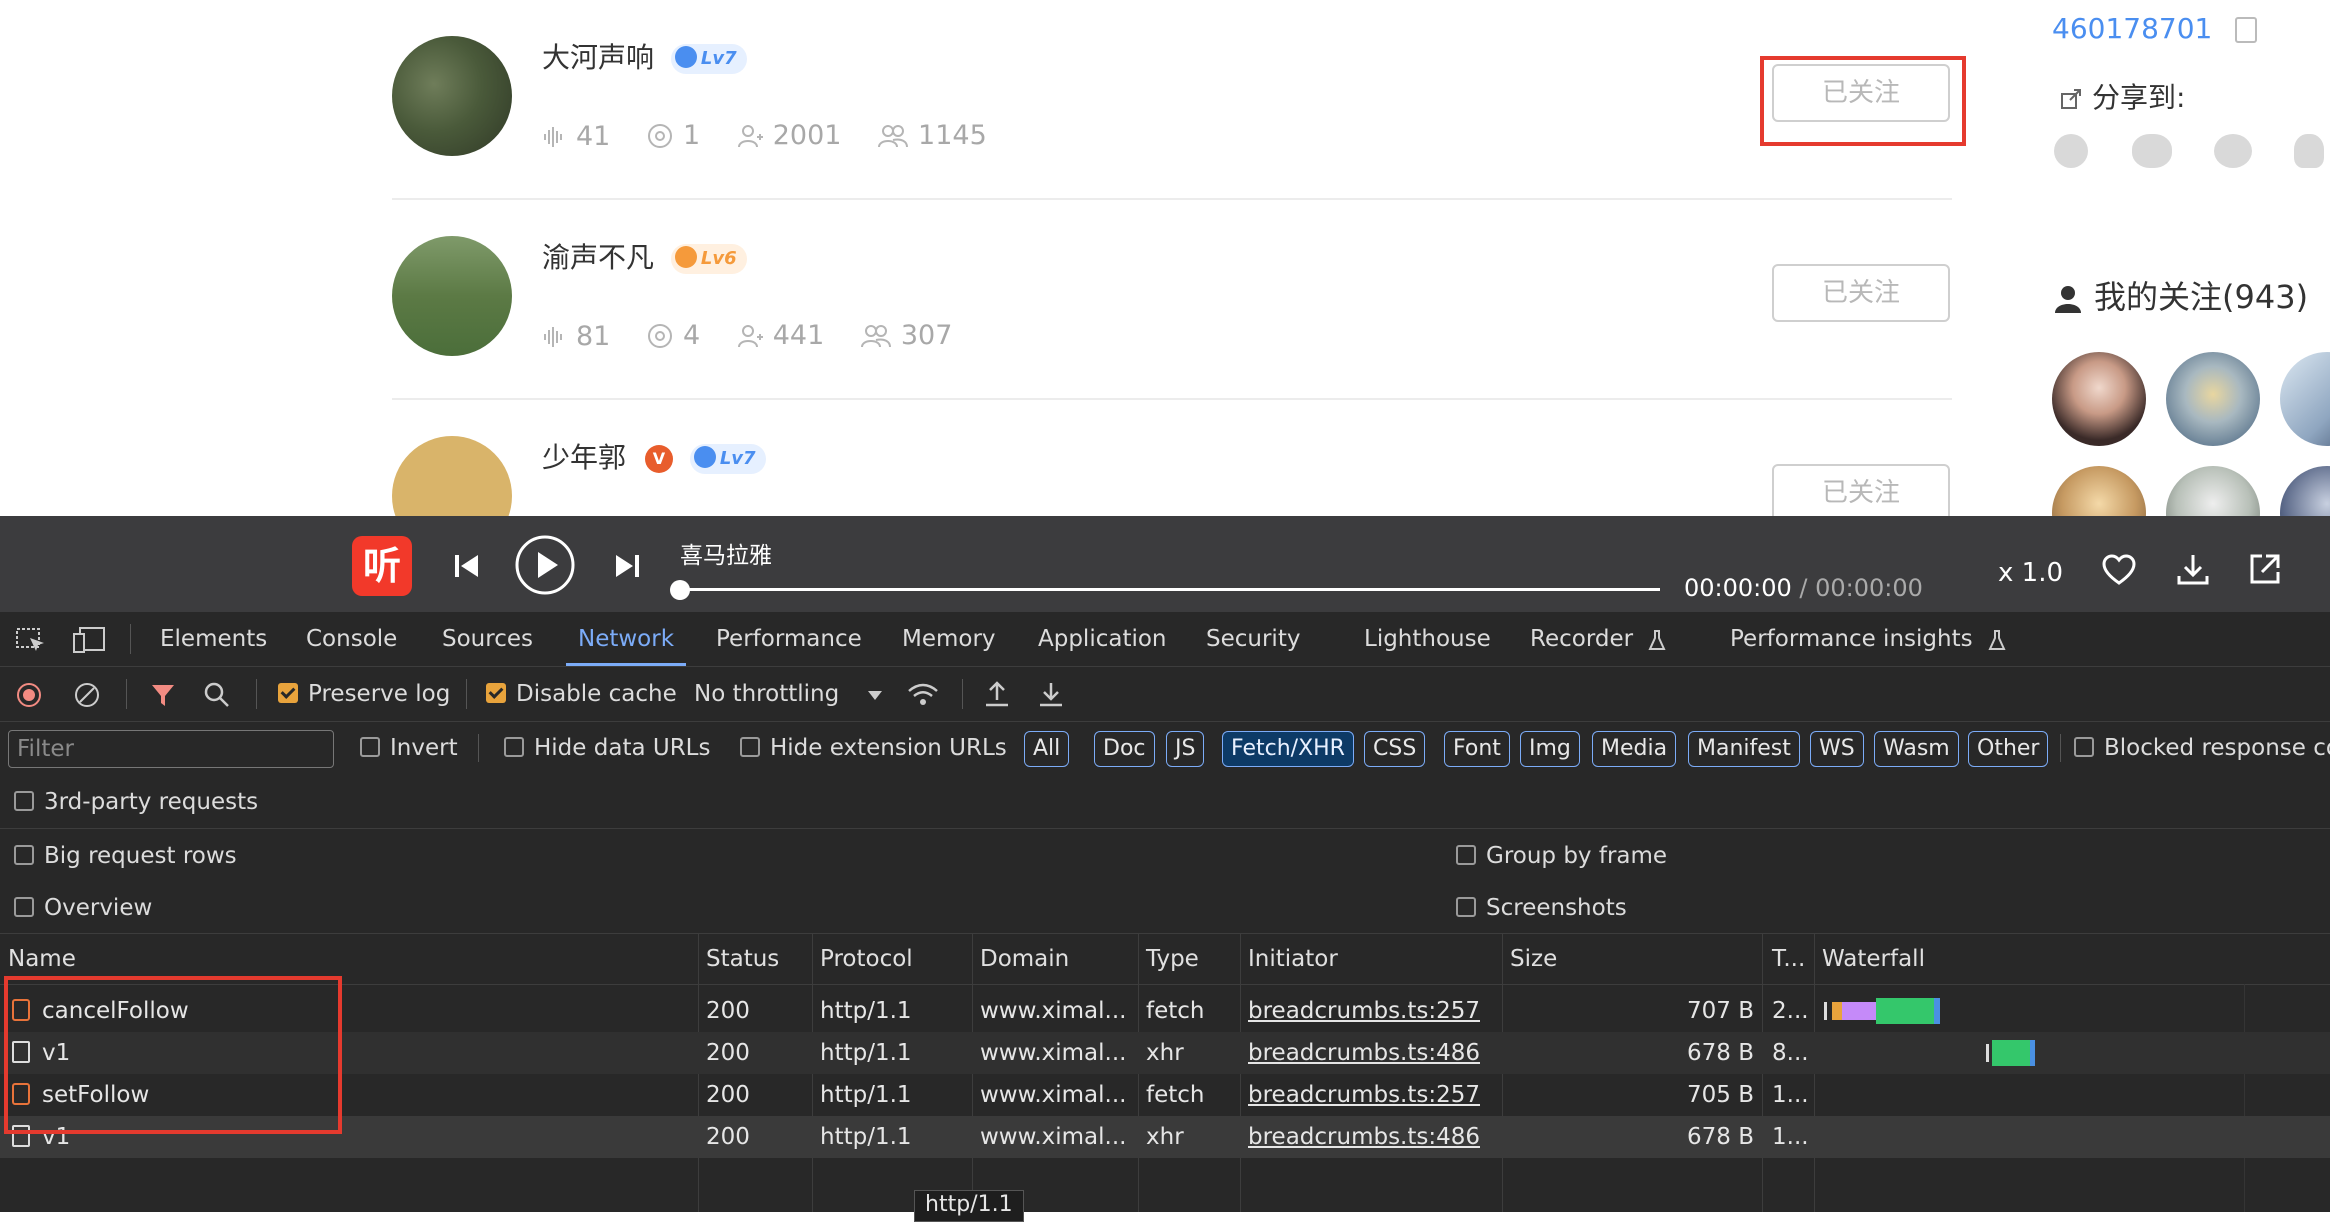 Image resolution: width=2330 pixels, height=1222 pixels. I want to click on chip-wasm: Wasm, so click(1916, 749).